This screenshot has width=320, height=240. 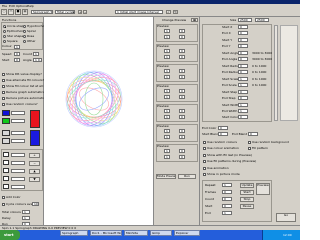 I want to click on param-5-b: 0, so click(x=182, y=111).